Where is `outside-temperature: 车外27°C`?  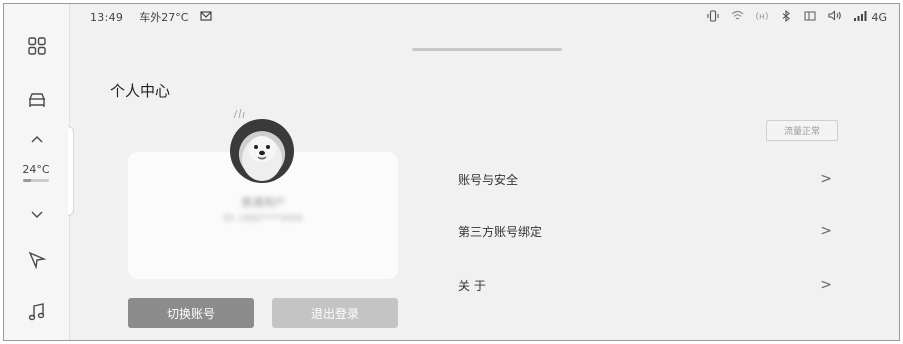
outside-temperature: 车外27°C is located at coordinates (164, 17).